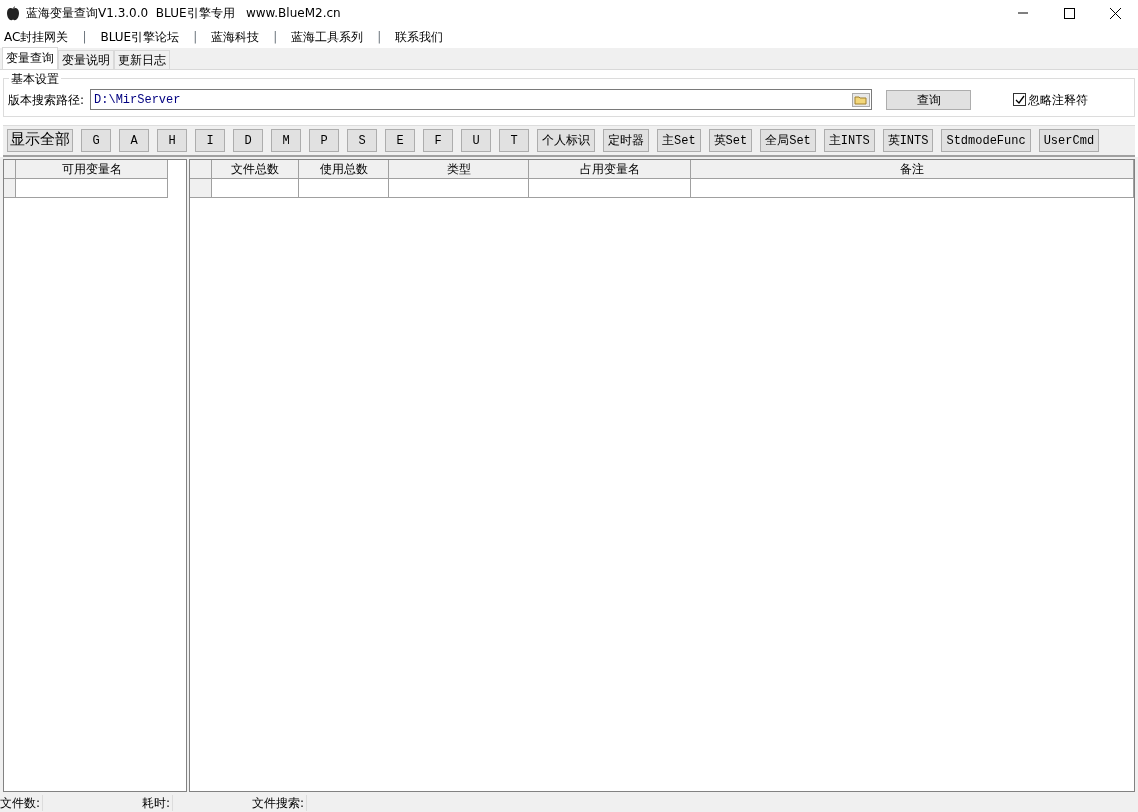 The height and width of the screenshot is (812, 1138). Describe the element at coordinates (36, 37) in the screenshot. I see `menu-item: AC封挂网关` at that location.